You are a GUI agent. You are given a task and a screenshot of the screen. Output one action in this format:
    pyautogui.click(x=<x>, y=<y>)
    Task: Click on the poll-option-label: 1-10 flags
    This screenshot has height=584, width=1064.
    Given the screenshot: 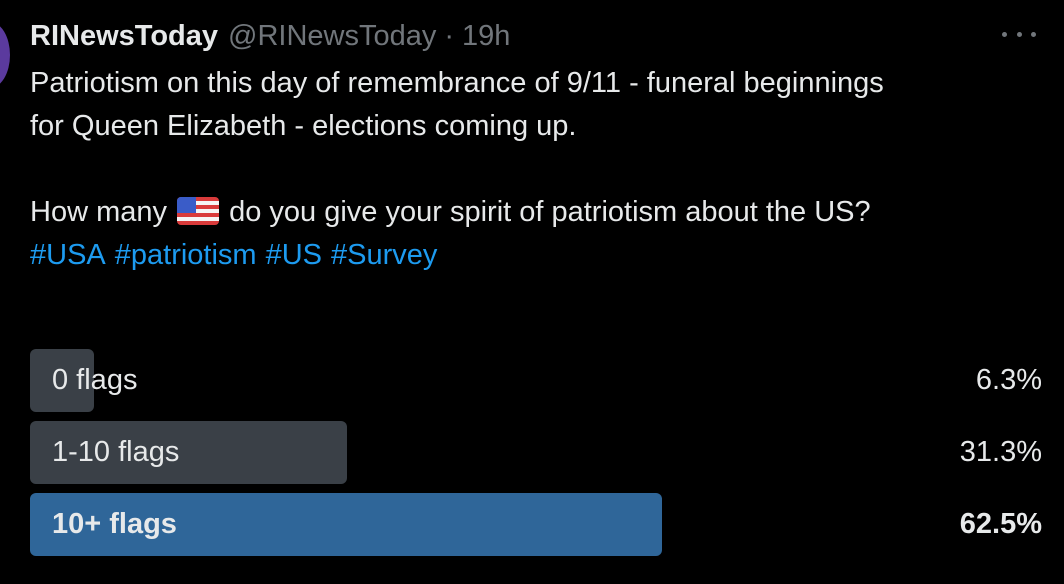 What is the action you would take?
    pyautogui.click(x=116, y=452)
    